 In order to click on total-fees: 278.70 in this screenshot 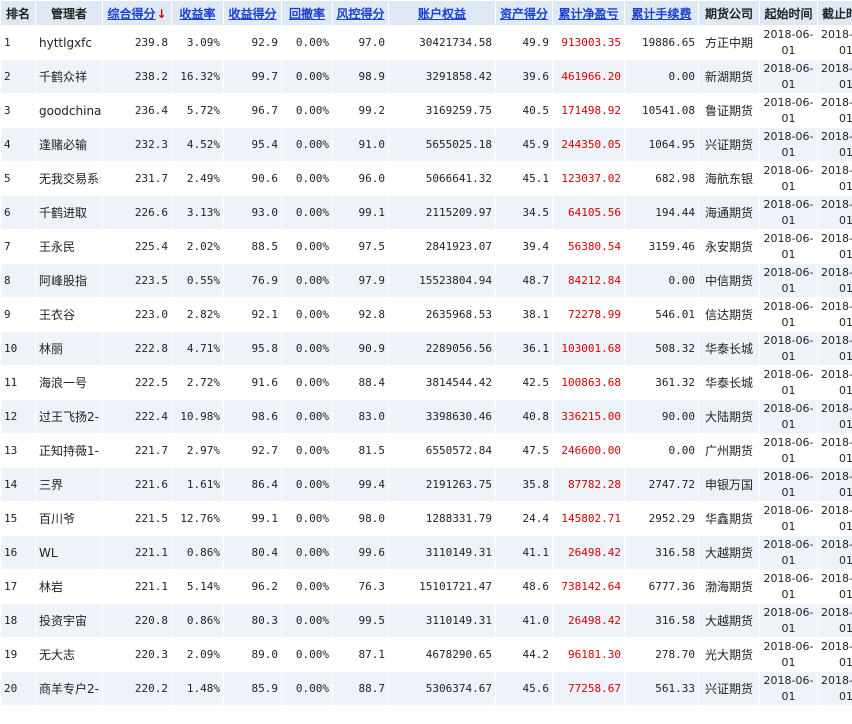, I will do `click(661, 654)`.